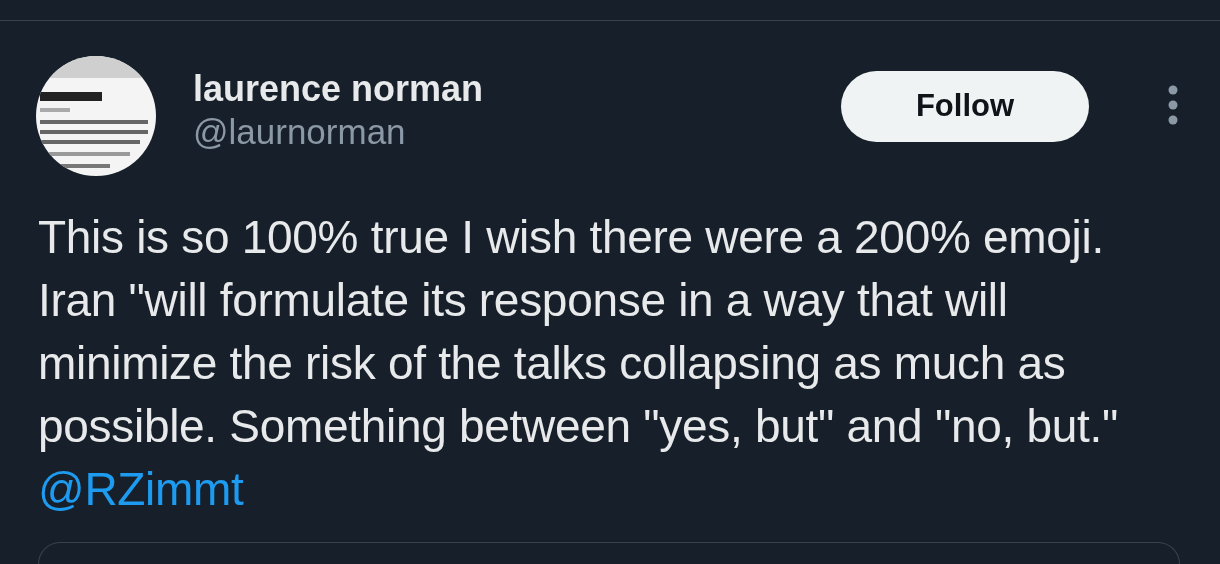 The width and height of the screenshot is (1220, 564). I want to click on follow-button: Follow, so click(965, 106).